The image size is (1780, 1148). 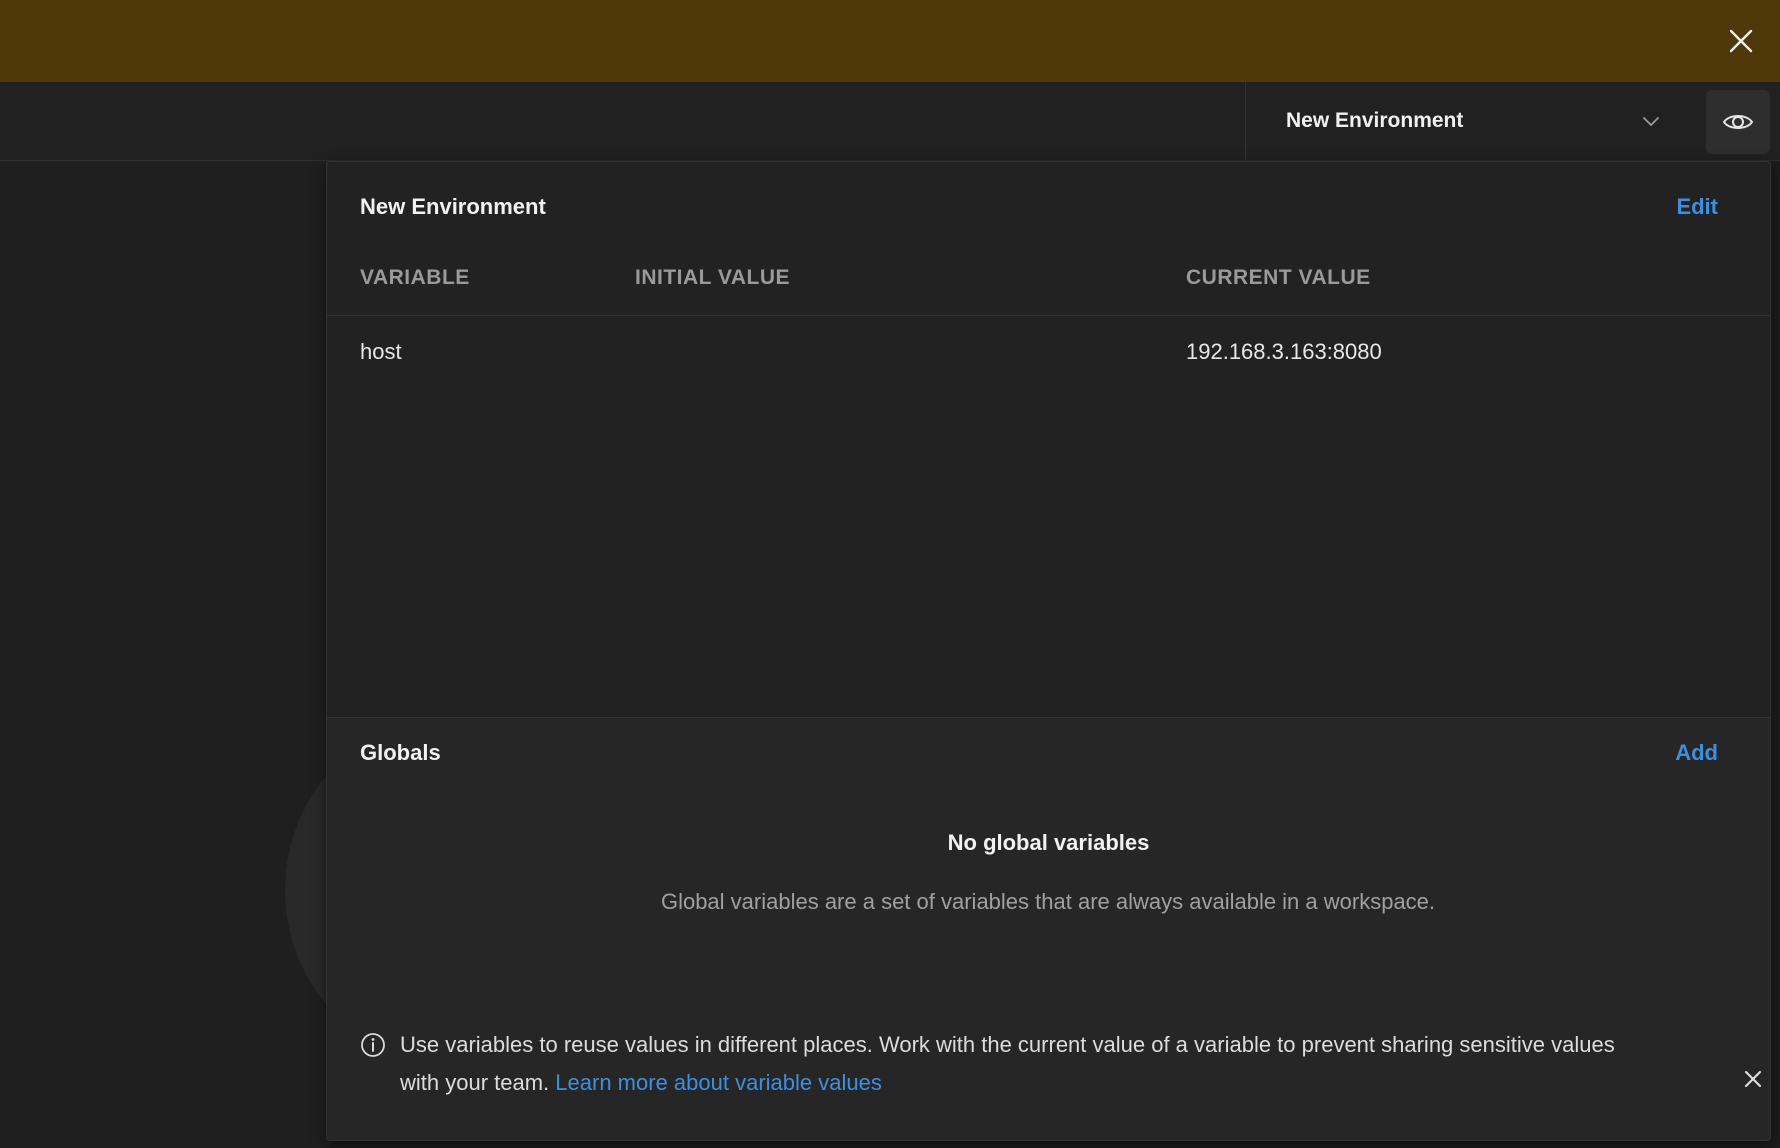 What do you see at coordinates (381, 351) in the screenshot?
I see `variable-name-cell: host` at bounding box center [381, 351].